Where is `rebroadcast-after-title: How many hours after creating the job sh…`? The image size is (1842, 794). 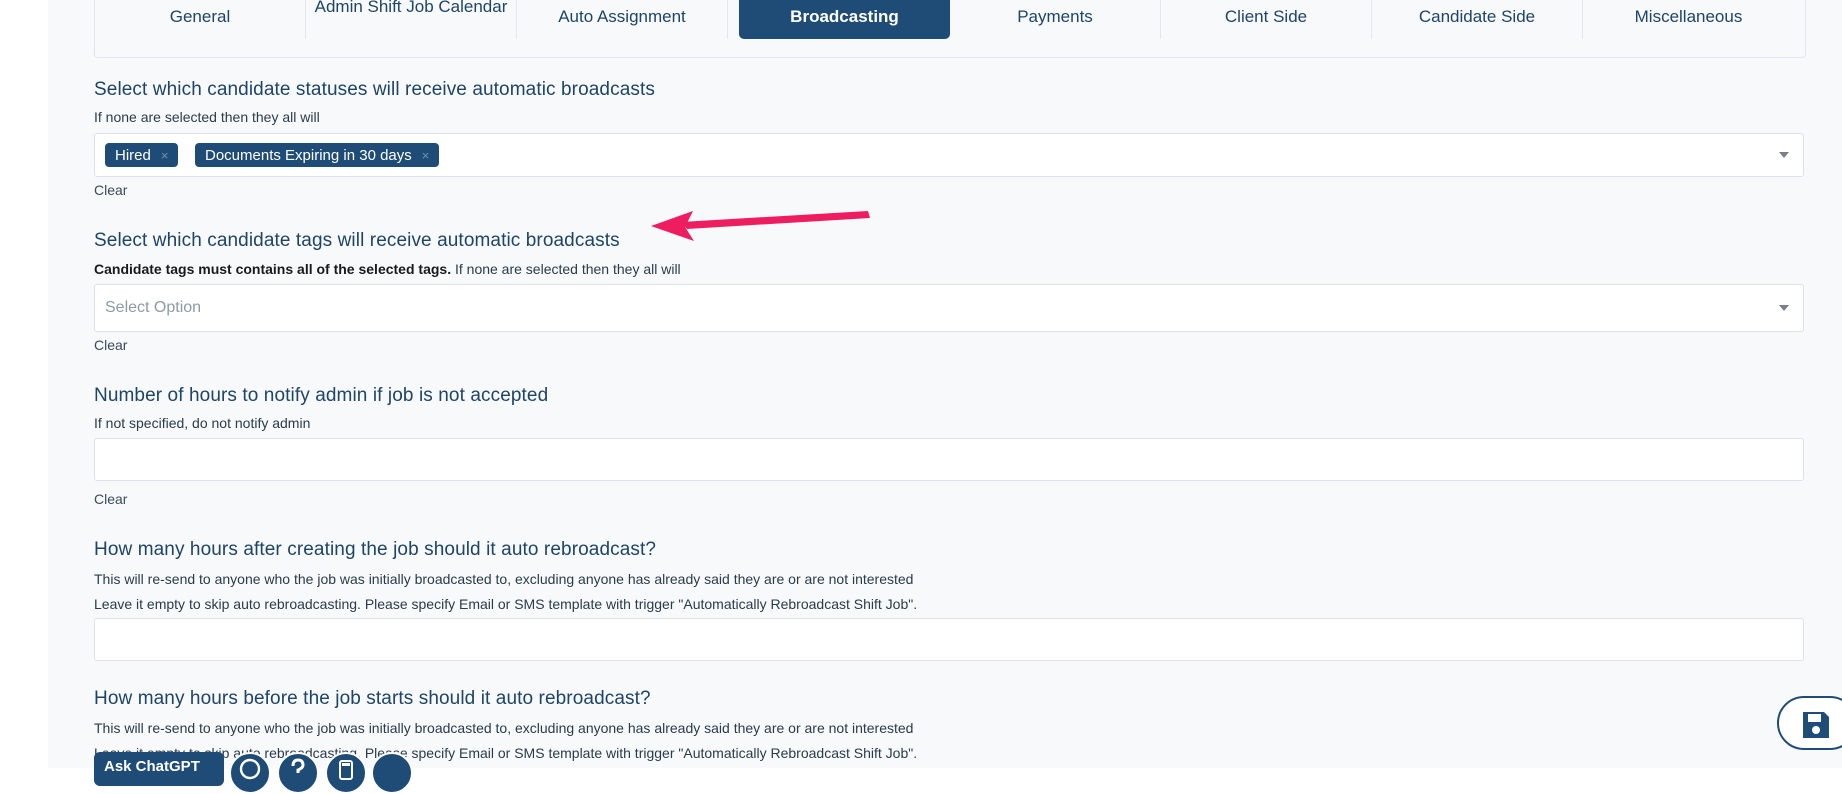
rebroadcast-after-title: How many hours after creating the job sh… is located at coordinates (375, 549).